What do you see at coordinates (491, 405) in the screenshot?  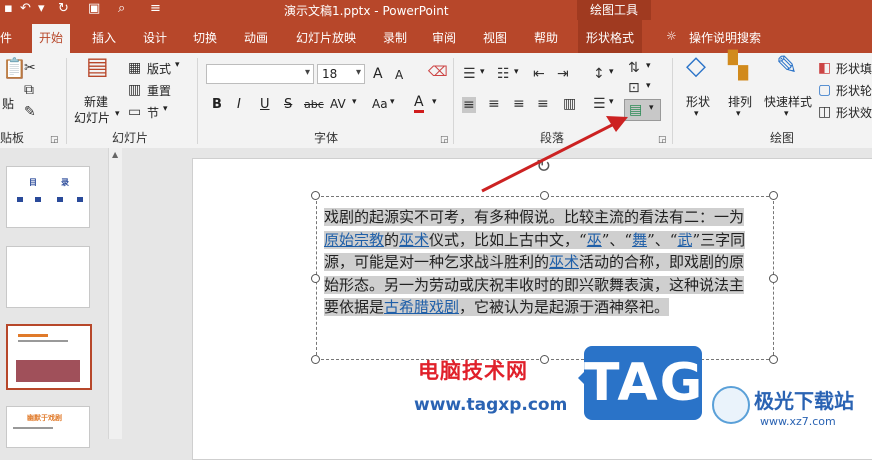 I see `watermark-url: www.tagxp.com` at bounding box center [491, 405].